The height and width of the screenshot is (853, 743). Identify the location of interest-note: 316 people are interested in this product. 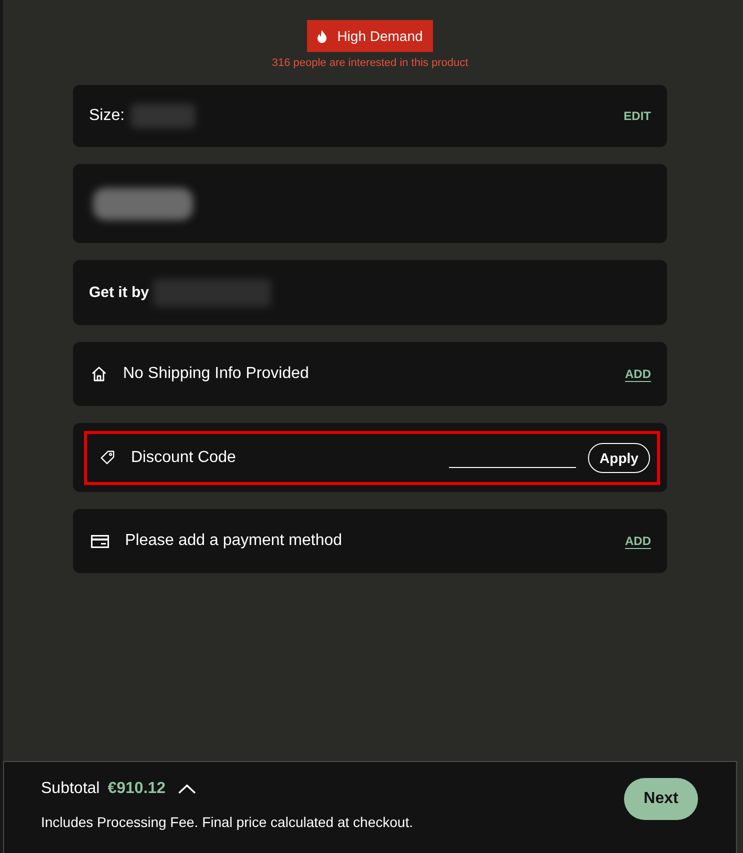
(370, 63).